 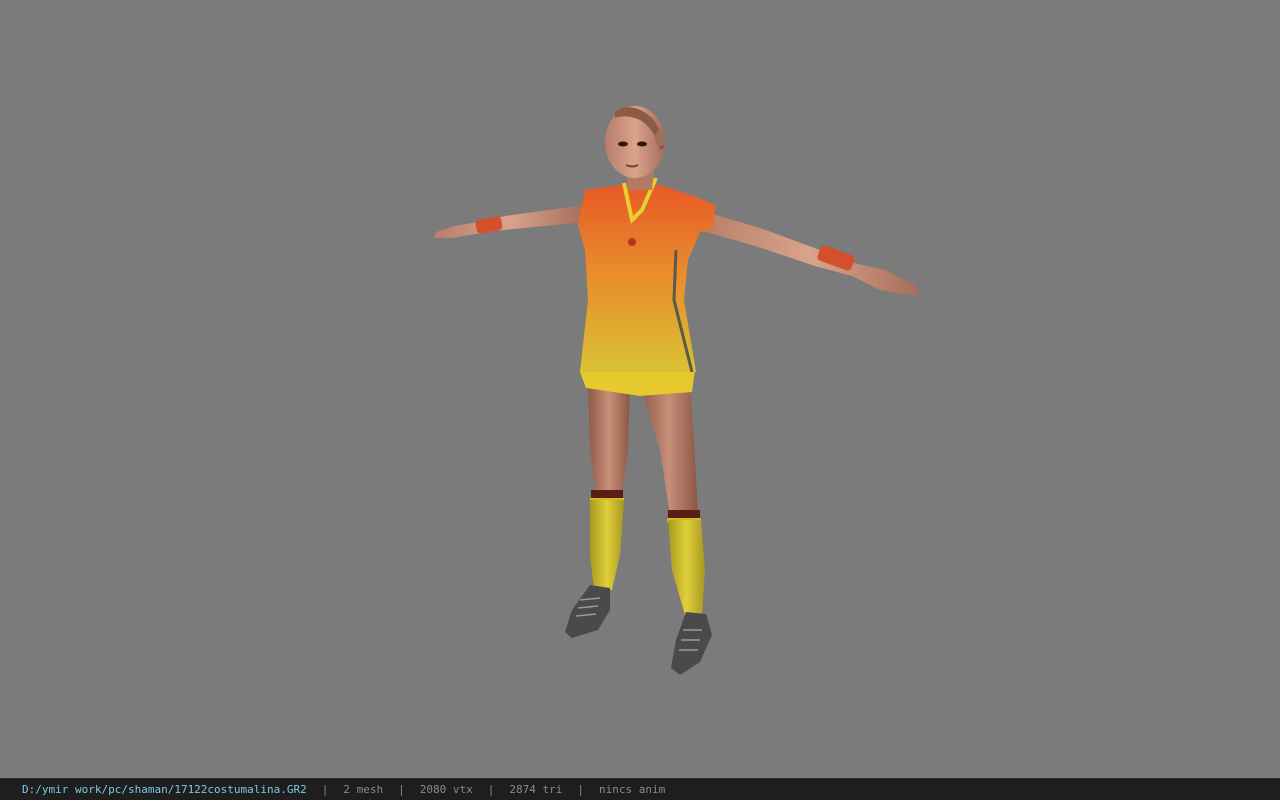 I want to click on mesh-count: 2 mesh, so click(x=363, y=789).